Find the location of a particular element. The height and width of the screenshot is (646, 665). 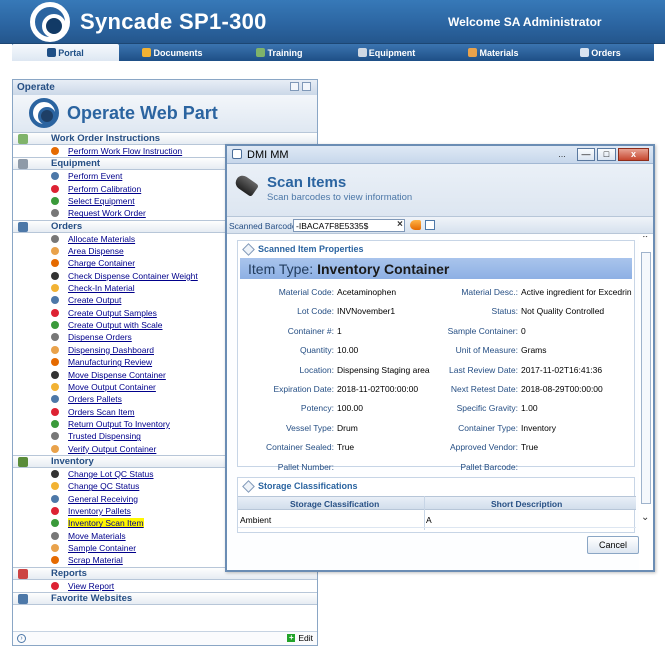

property-value: 1 is located at coordinates (339, 330).